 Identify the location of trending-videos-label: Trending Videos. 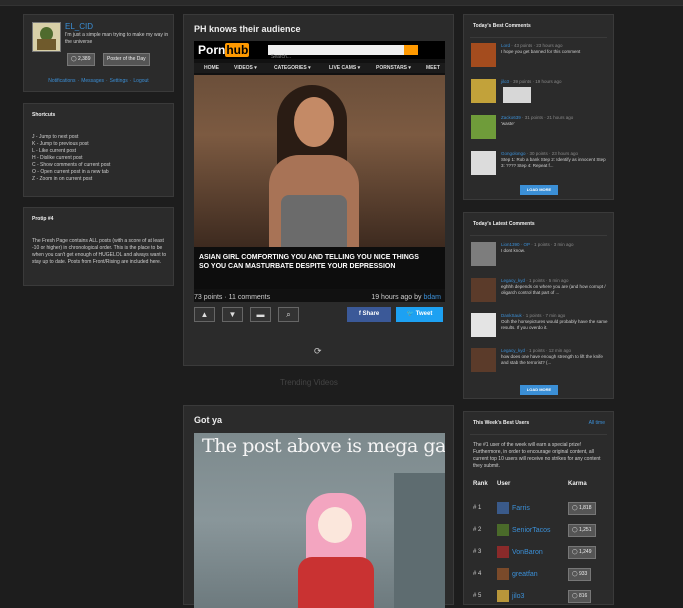
(309, 382).